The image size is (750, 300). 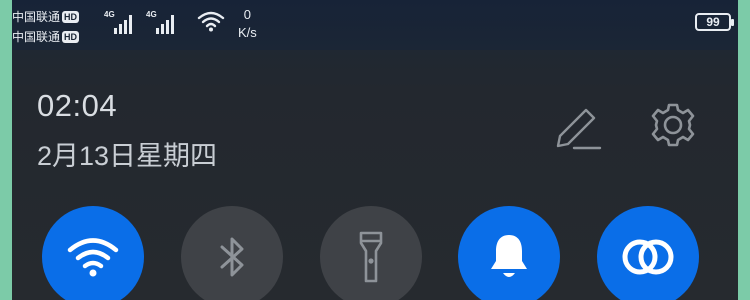 What do you see at coordinates (247, 24) in the screenshot?
I see `network-speed: 0 K/s` at bounding box center [247, 24].